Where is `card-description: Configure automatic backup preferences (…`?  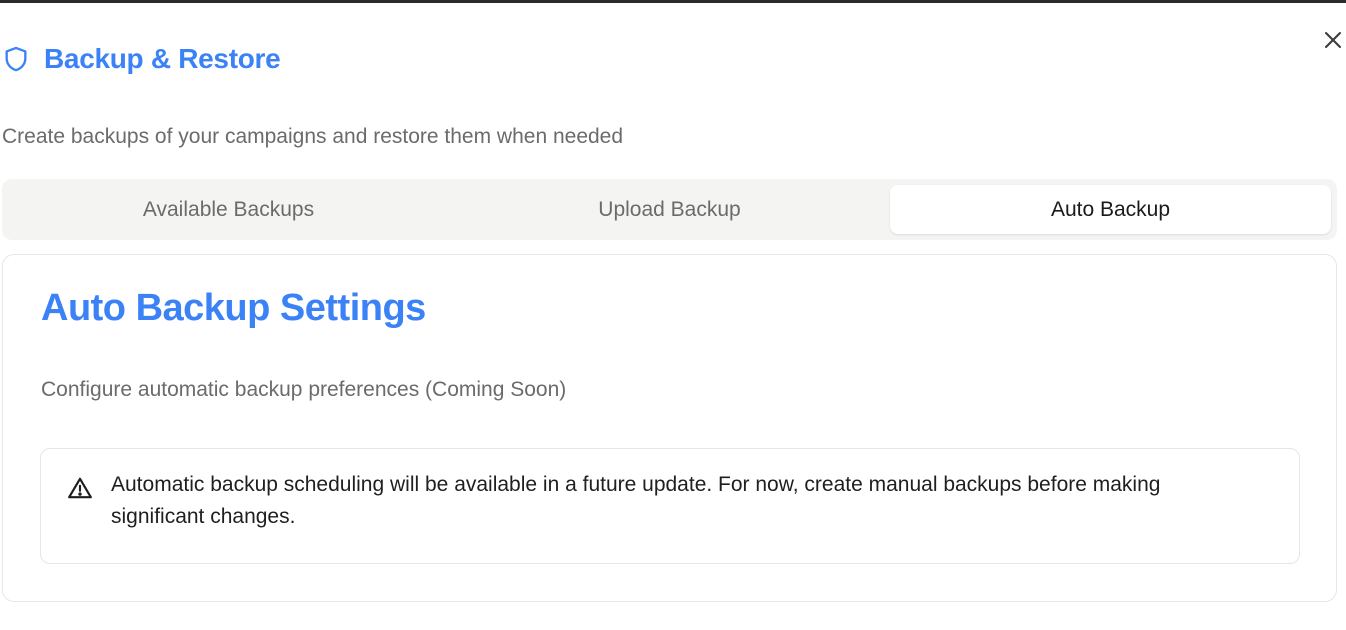
card-description: Configure automatic backup preferences (… is located at coordinates (304, 389).